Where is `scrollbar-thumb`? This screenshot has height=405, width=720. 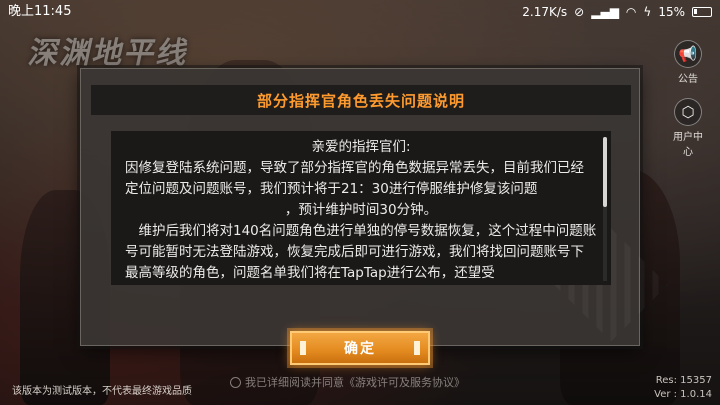 scrollbar-thumb is located at coordinates (605, 172).